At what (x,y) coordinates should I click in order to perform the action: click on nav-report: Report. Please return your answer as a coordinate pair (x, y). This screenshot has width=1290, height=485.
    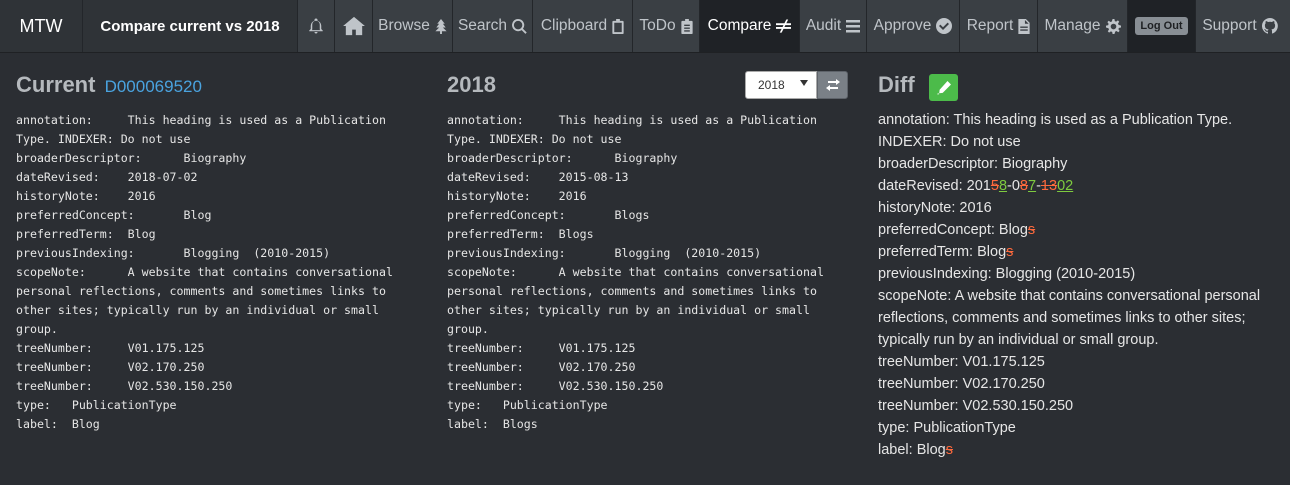
    Looking at the image, I should click on (999, 26).